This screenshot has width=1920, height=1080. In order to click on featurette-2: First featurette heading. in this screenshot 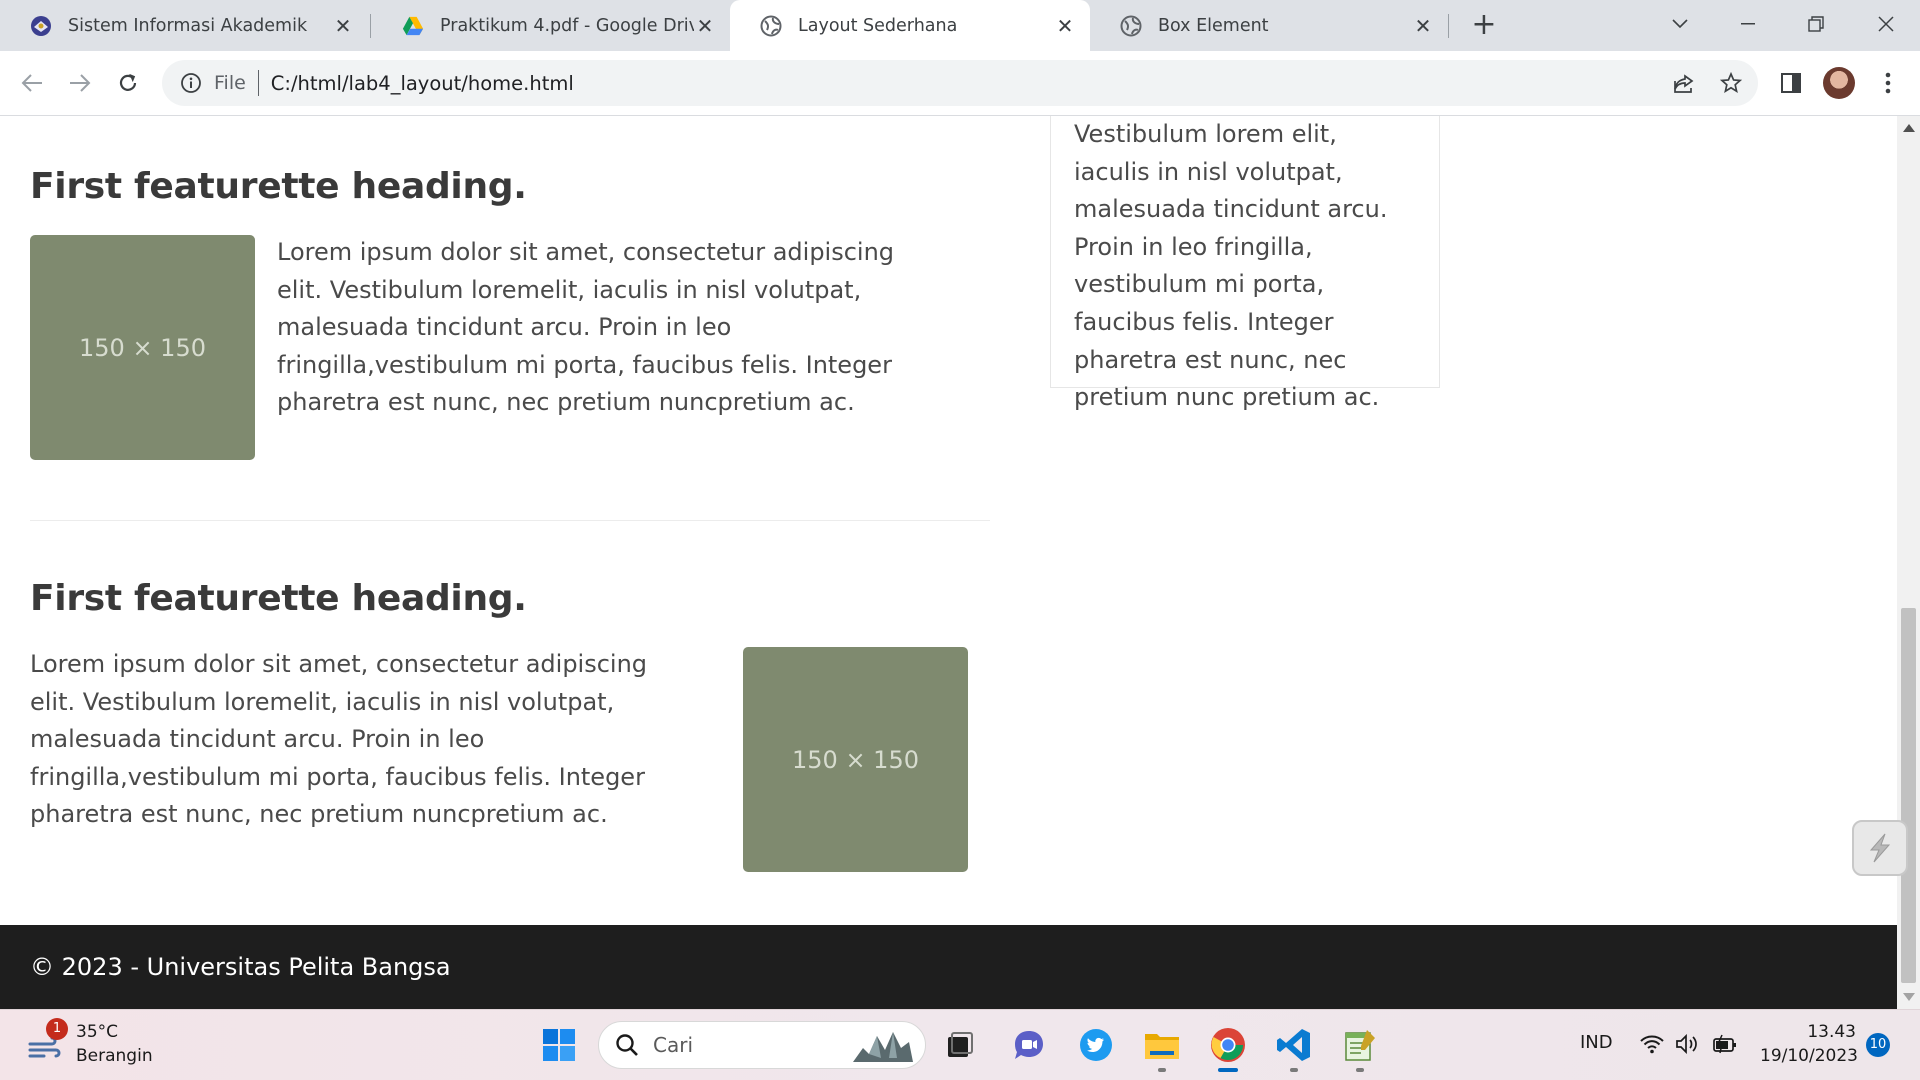, I will do `click(510, 598)`.